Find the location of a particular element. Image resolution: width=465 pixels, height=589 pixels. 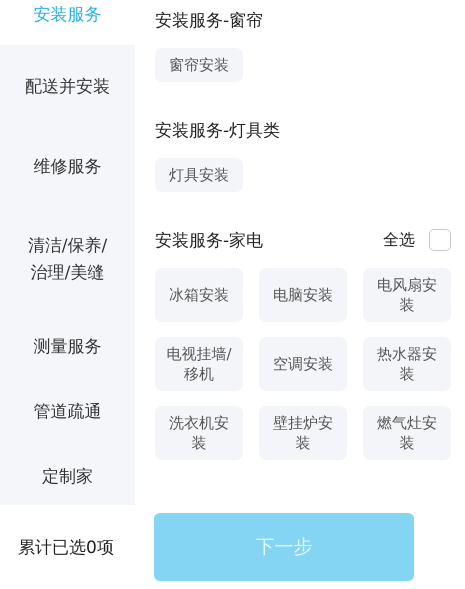

select-all-label: 全选 is located at coordinates (399, 240).